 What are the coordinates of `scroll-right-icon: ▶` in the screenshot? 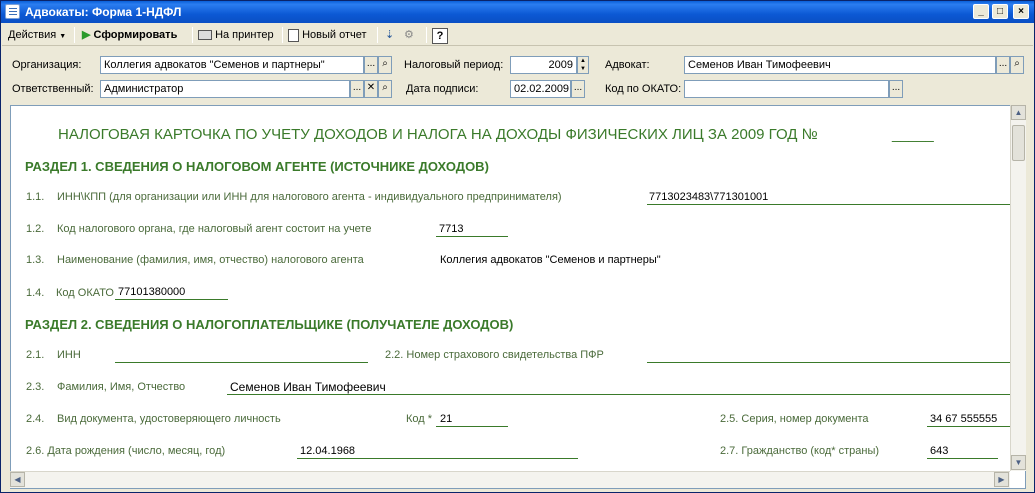 It's located at (1001, 479).